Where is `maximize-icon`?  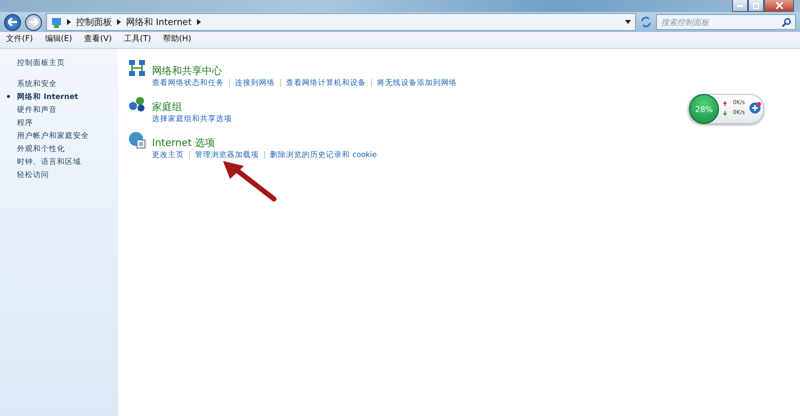 maximize-icon is located at coordinates (756, 5).